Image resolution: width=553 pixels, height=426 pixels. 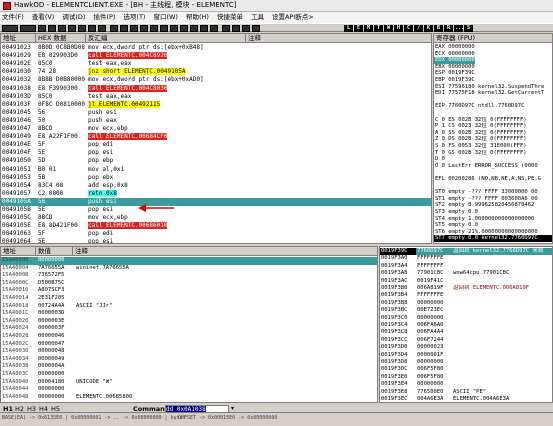 I want to click on register-row: P 1 CS 0023 32位 0(FFFFFFFF), so click(x=493, y=126).